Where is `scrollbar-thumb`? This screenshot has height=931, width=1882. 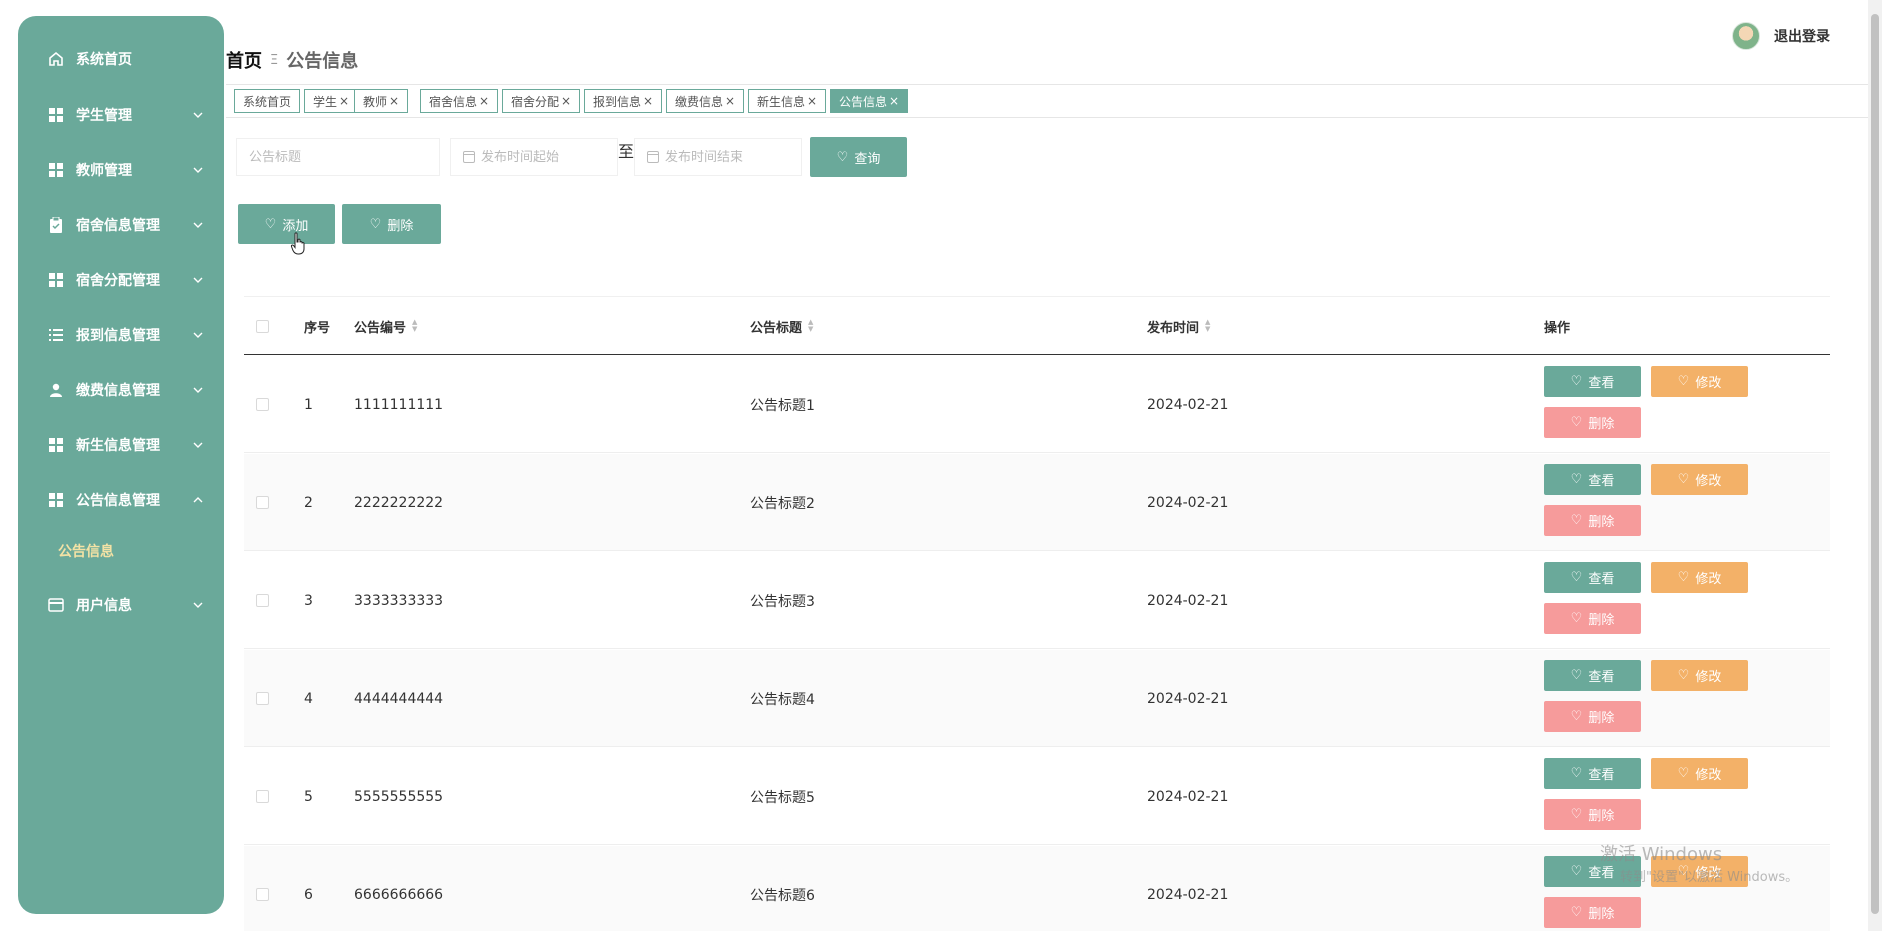
scrollbar-thumb is located at coordinates (1875, 464).